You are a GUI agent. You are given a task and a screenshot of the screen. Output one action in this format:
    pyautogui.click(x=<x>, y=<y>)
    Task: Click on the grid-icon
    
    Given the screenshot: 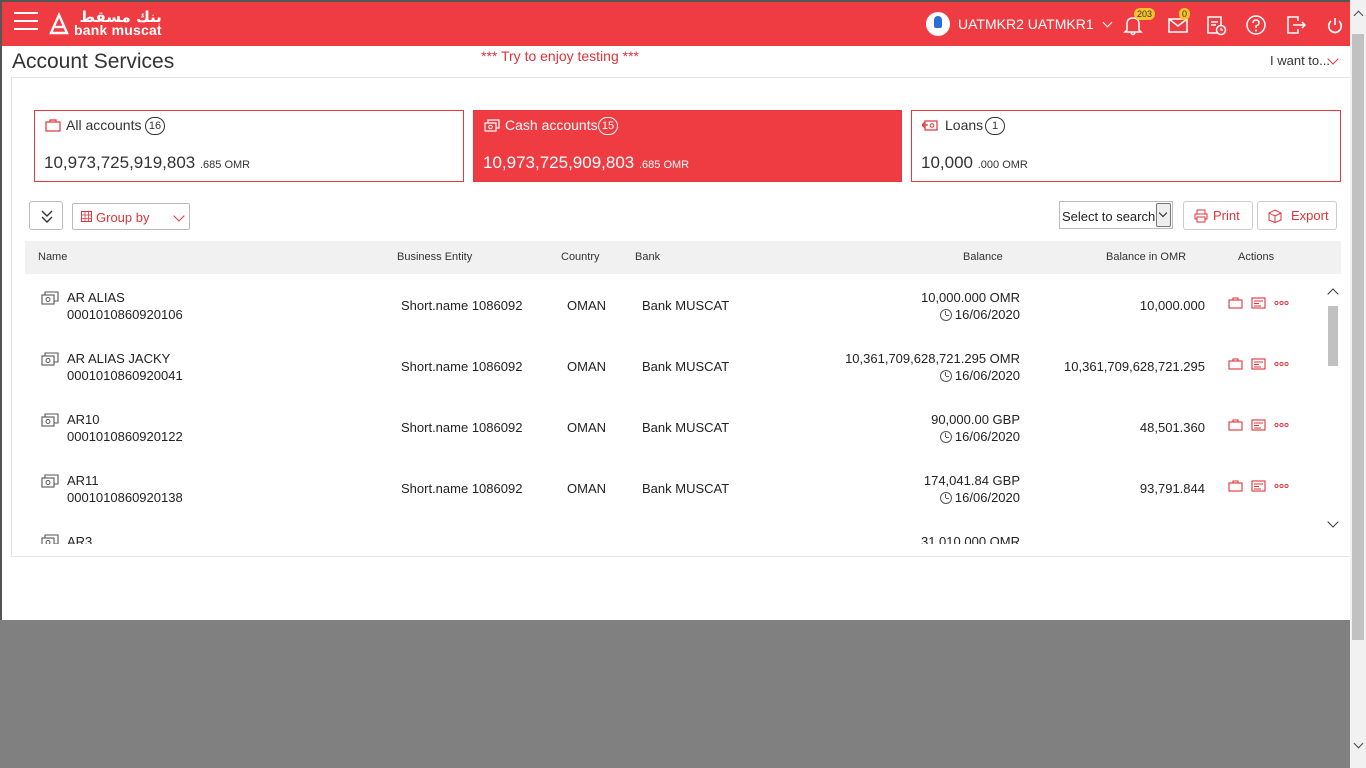 What is the action you would take?
    pyautogui.click(x=86, y=216)
    